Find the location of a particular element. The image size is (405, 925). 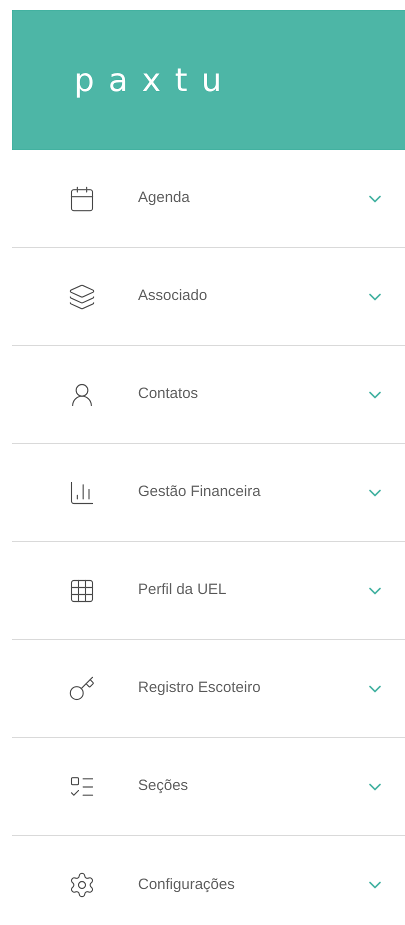

menu-item: Agenda is located at coordinates (208, 199).